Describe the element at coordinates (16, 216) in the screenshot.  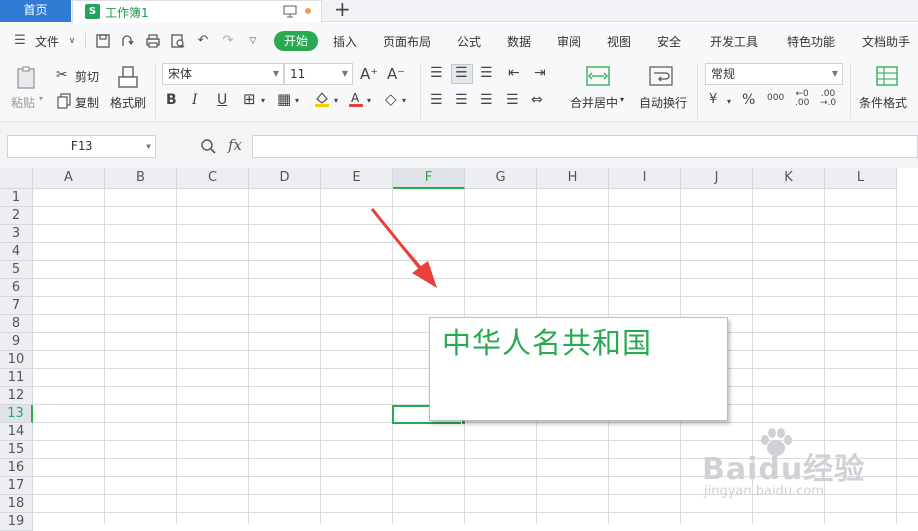
I see `row-header-2: 2` at that location.